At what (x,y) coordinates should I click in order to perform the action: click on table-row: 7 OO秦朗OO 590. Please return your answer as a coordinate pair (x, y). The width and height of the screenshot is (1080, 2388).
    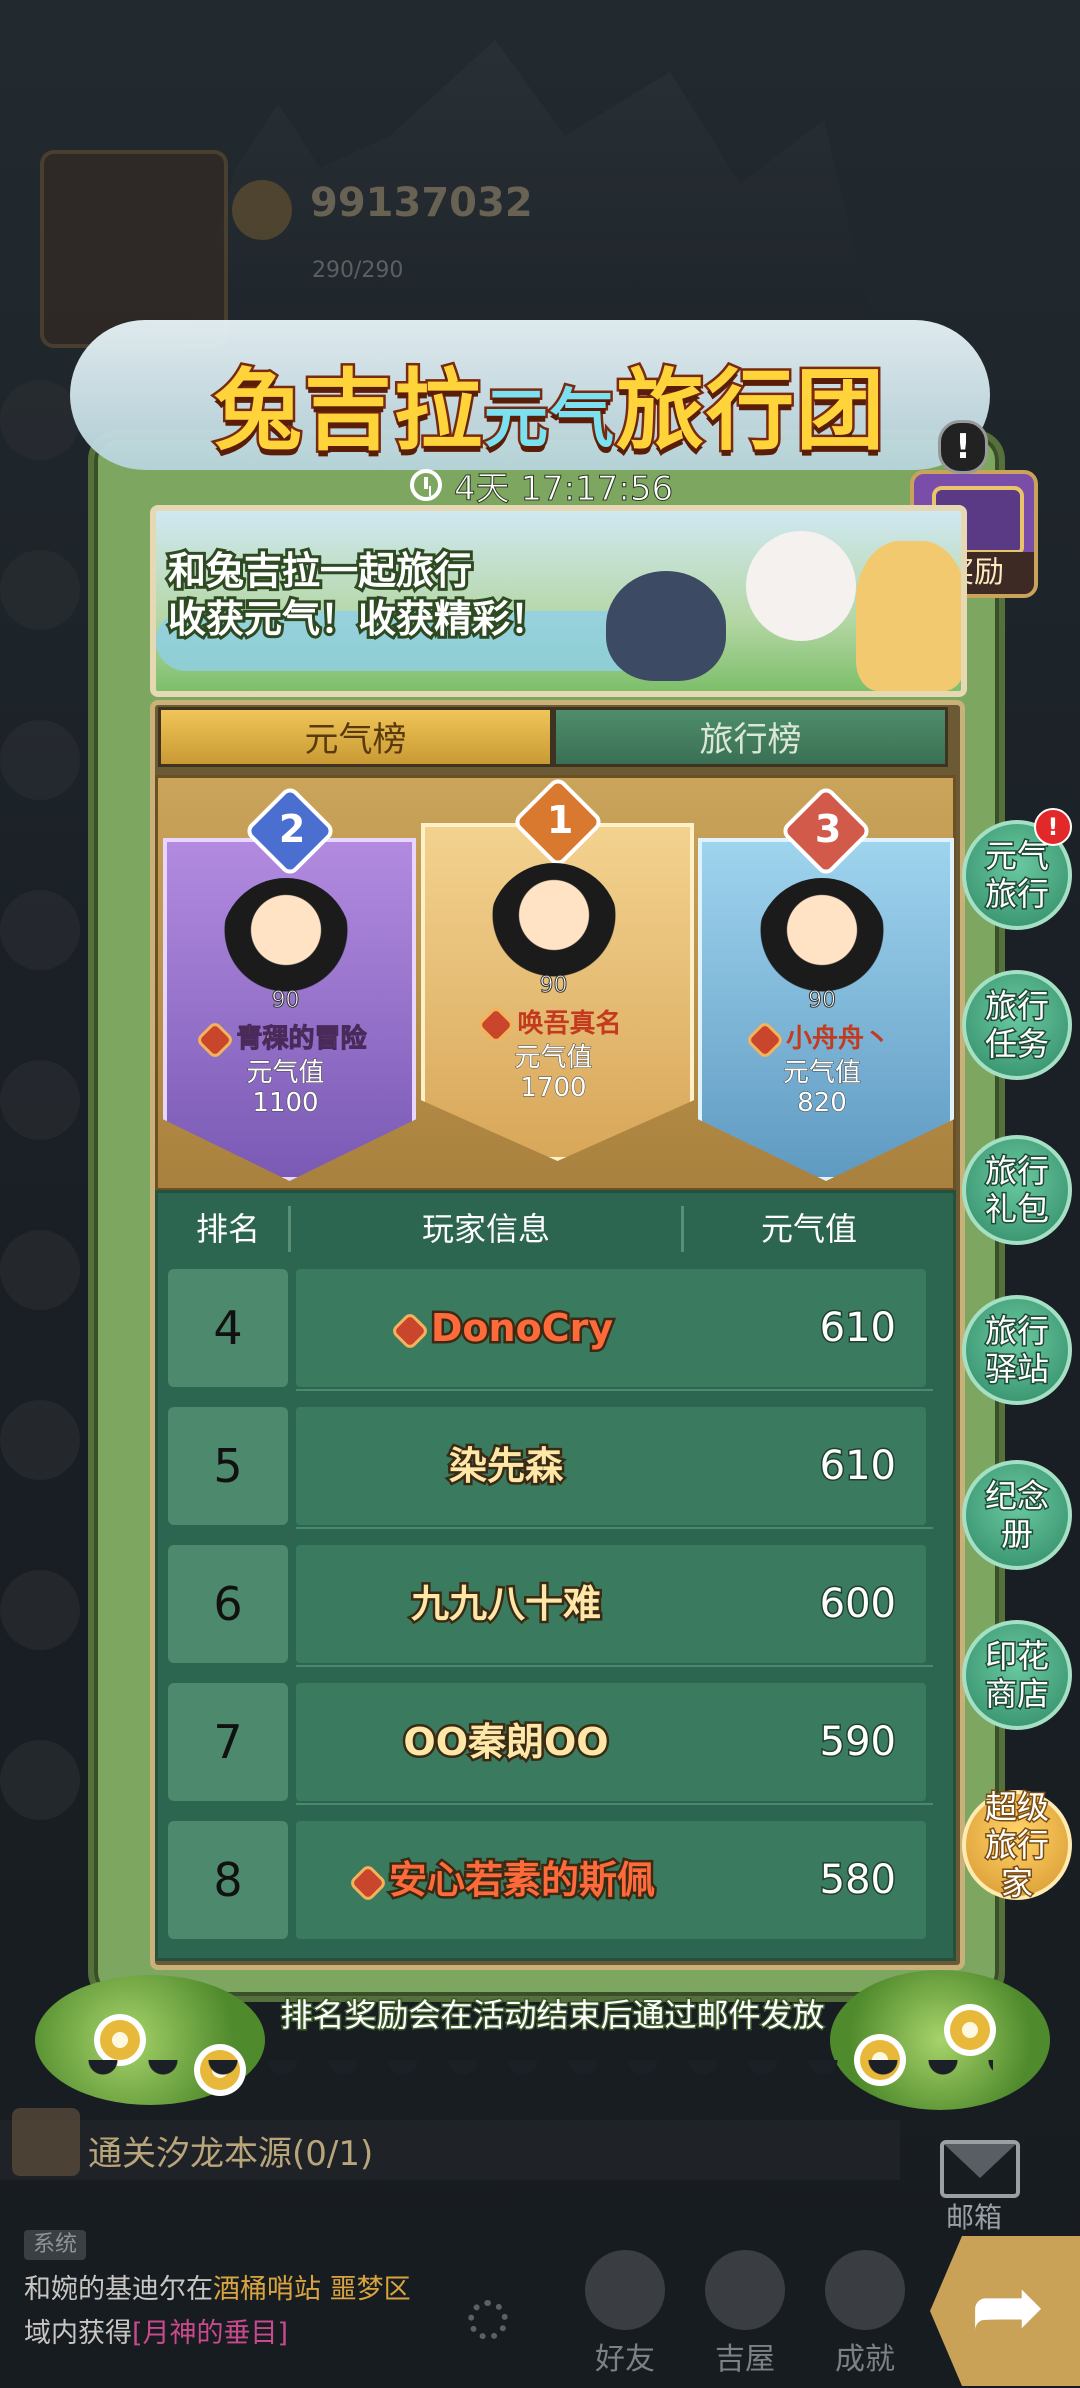
    Looking at the image, I should click on (550, 1741).